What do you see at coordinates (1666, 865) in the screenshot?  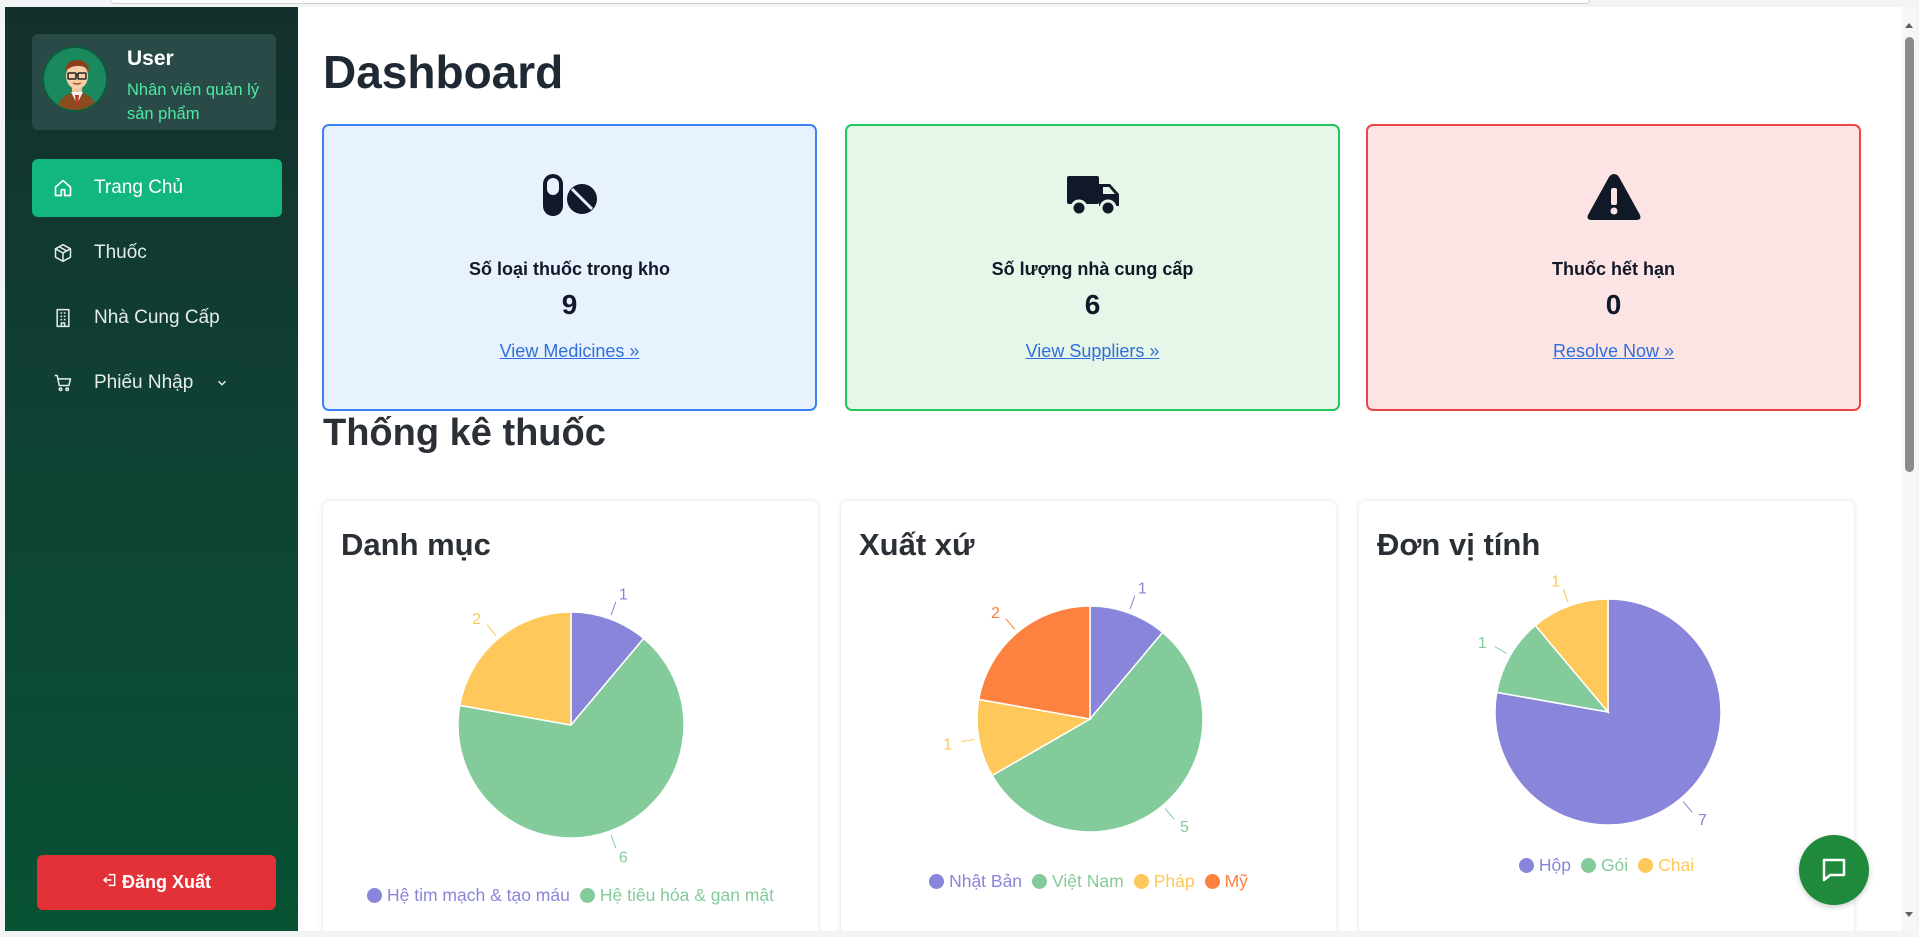 I see `legend-item: Chai` at bounding box center [1666, 865].